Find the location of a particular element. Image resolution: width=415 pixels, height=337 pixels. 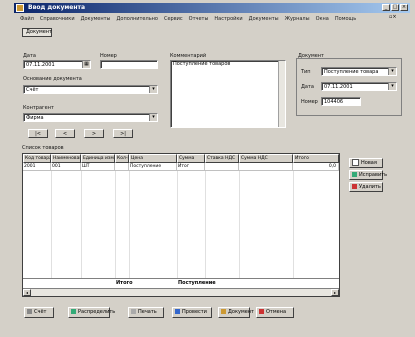

acc-number-field: 104406 is located at coordinates (341, 101).